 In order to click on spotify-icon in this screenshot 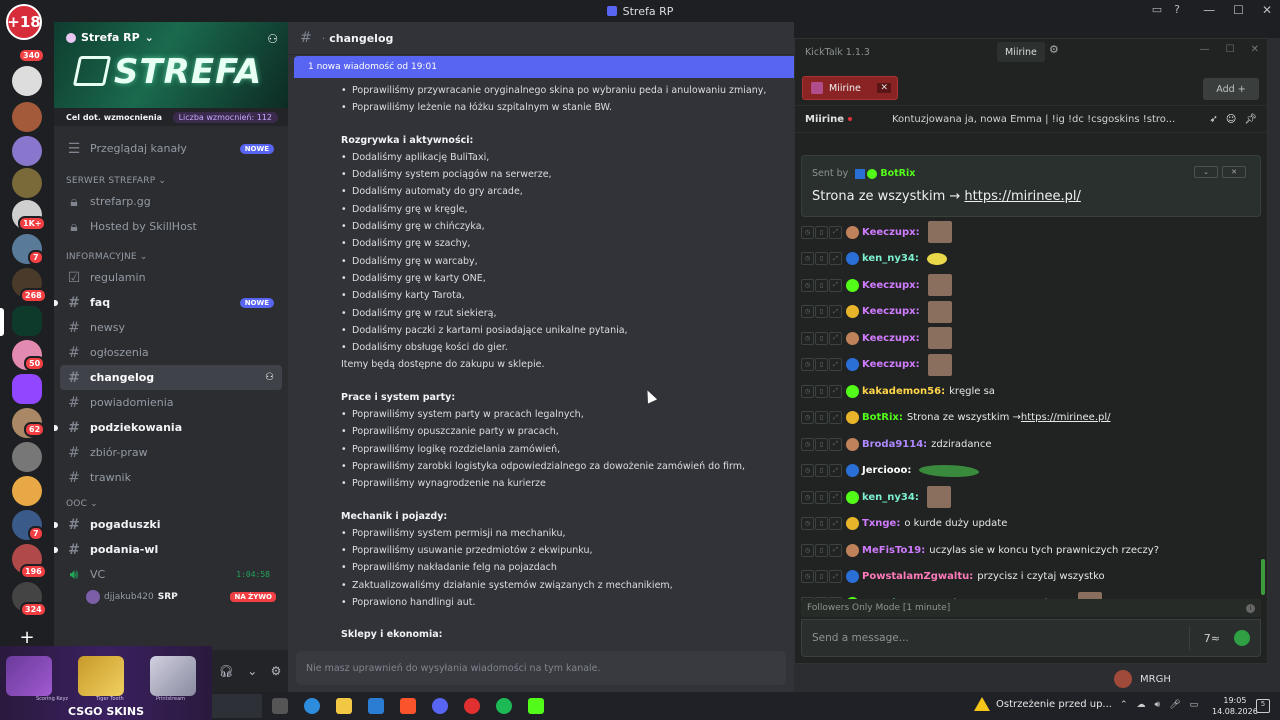, I will do `click(504, 706)`.